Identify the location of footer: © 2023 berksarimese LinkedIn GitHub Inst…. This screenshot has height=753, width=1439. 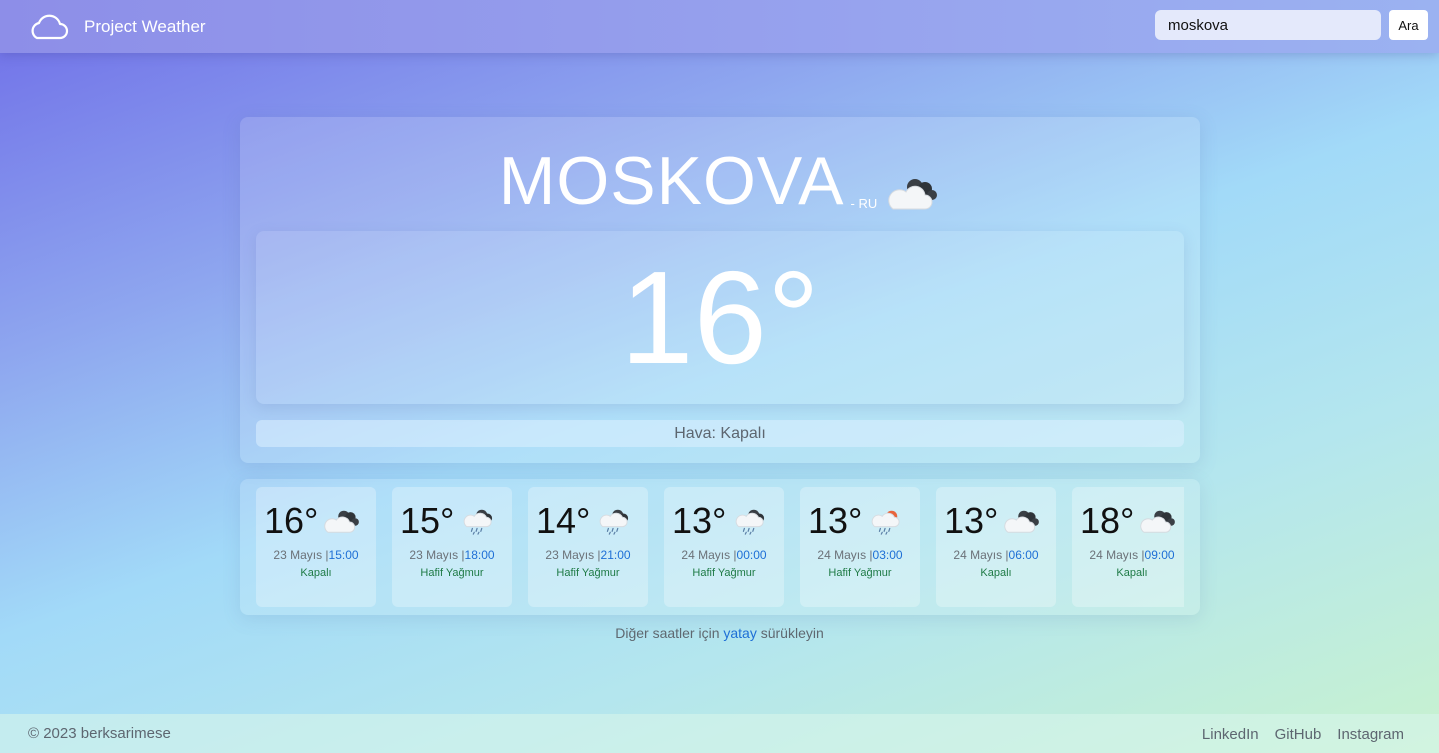
(719, 733).